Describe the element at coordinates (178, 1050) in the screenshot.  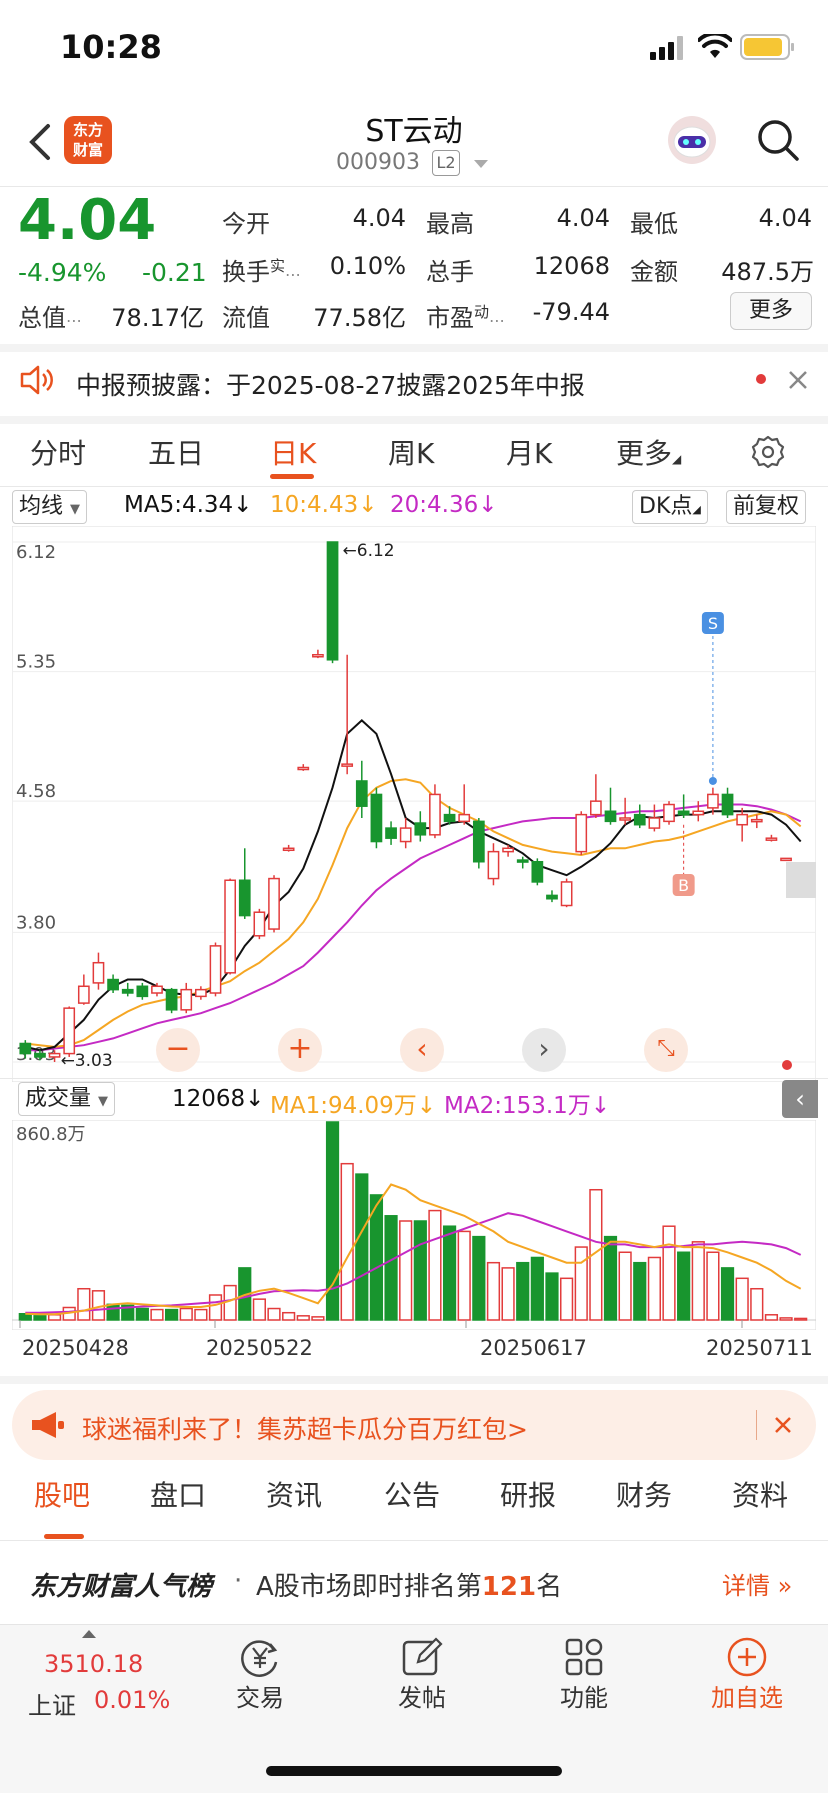
I see `zoom-out-button: −` at that location.